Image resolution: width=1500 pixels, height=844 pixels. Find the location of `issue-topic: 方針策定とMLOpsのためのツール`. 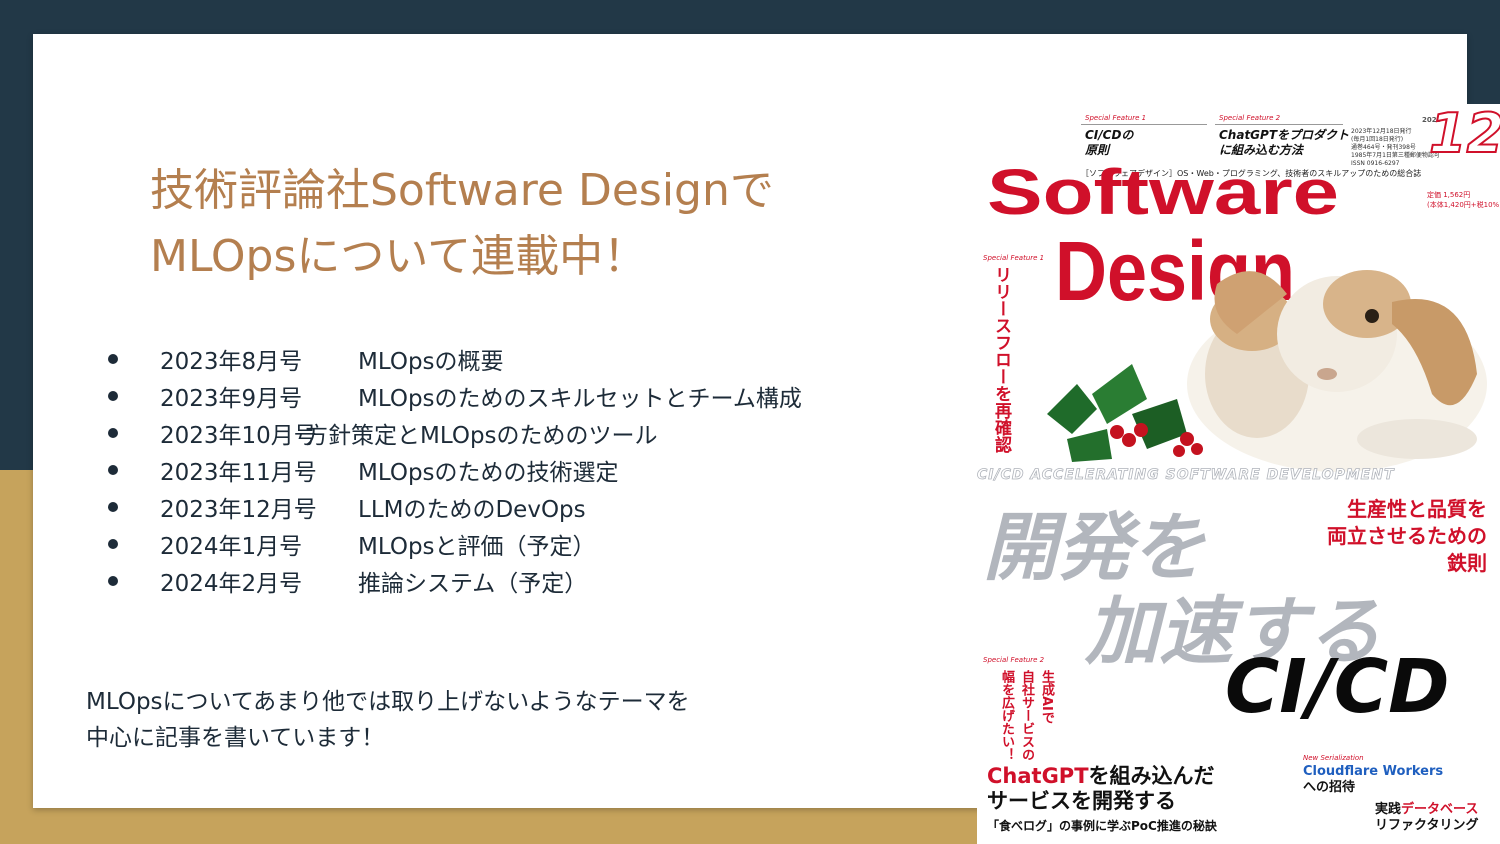

issue-topic: 方針策定とMLOpsのためのツール is located at coordinates (481, 435).